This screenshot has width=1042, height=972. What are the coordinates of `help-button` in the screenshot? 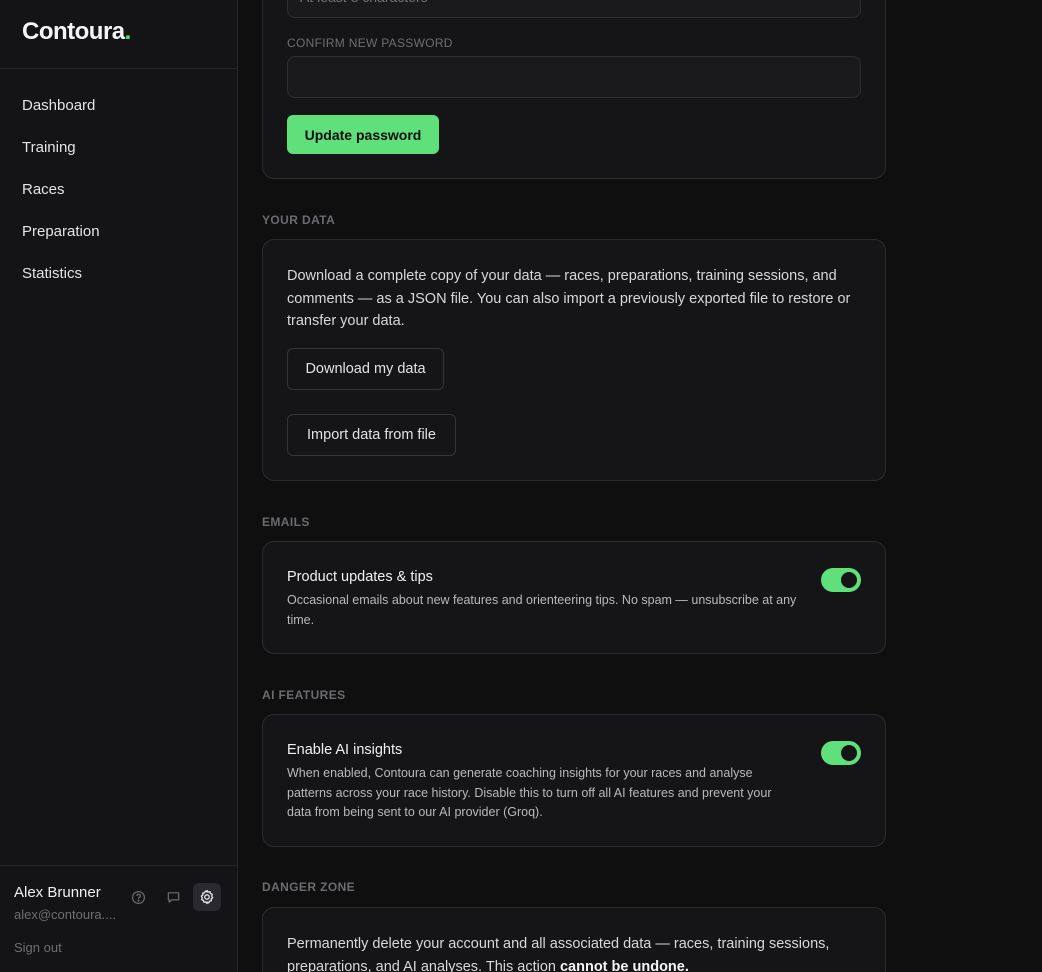 It's located at (138, 897).